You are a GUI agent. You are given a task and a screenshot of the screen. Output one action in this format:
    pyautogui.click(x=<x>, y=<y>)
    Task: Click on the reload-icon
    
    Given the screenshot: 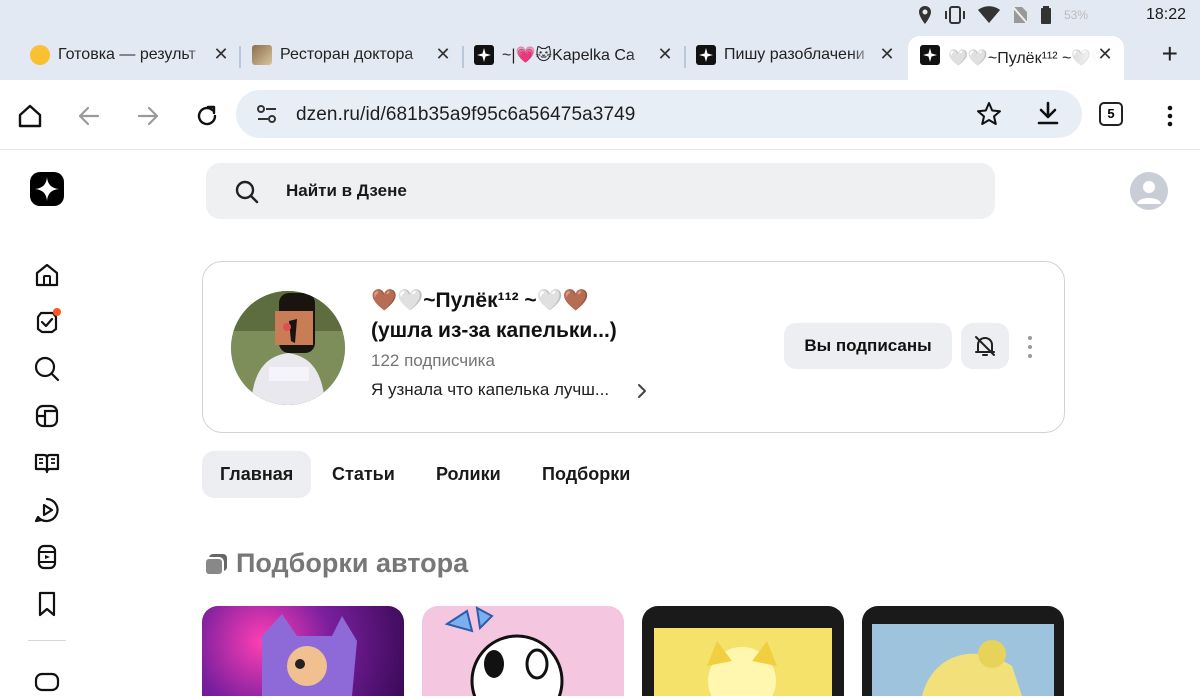 What is the action you would take?
    pyautogui.click(x=207, y=115)
    